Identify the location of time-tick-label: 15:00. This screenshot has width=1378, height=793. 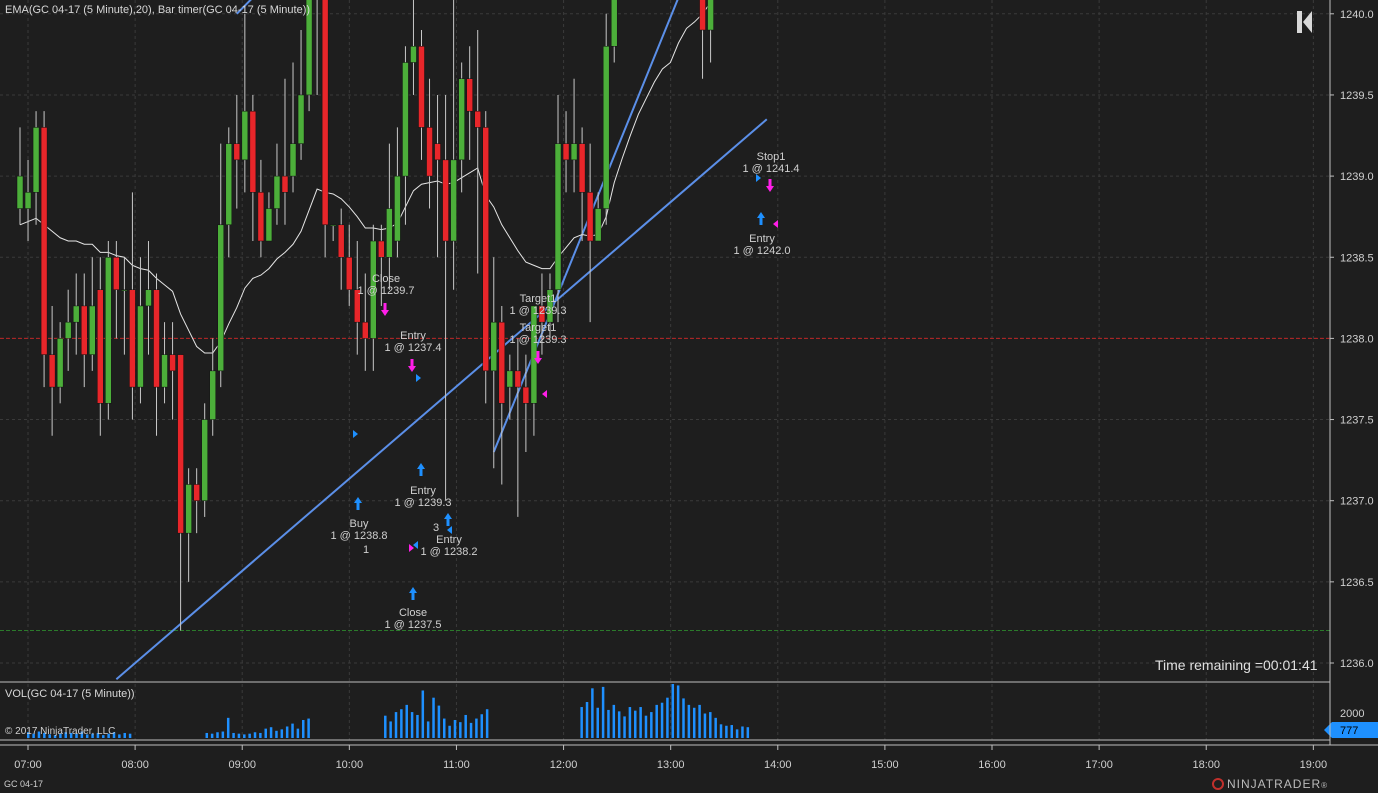
(885, 765).